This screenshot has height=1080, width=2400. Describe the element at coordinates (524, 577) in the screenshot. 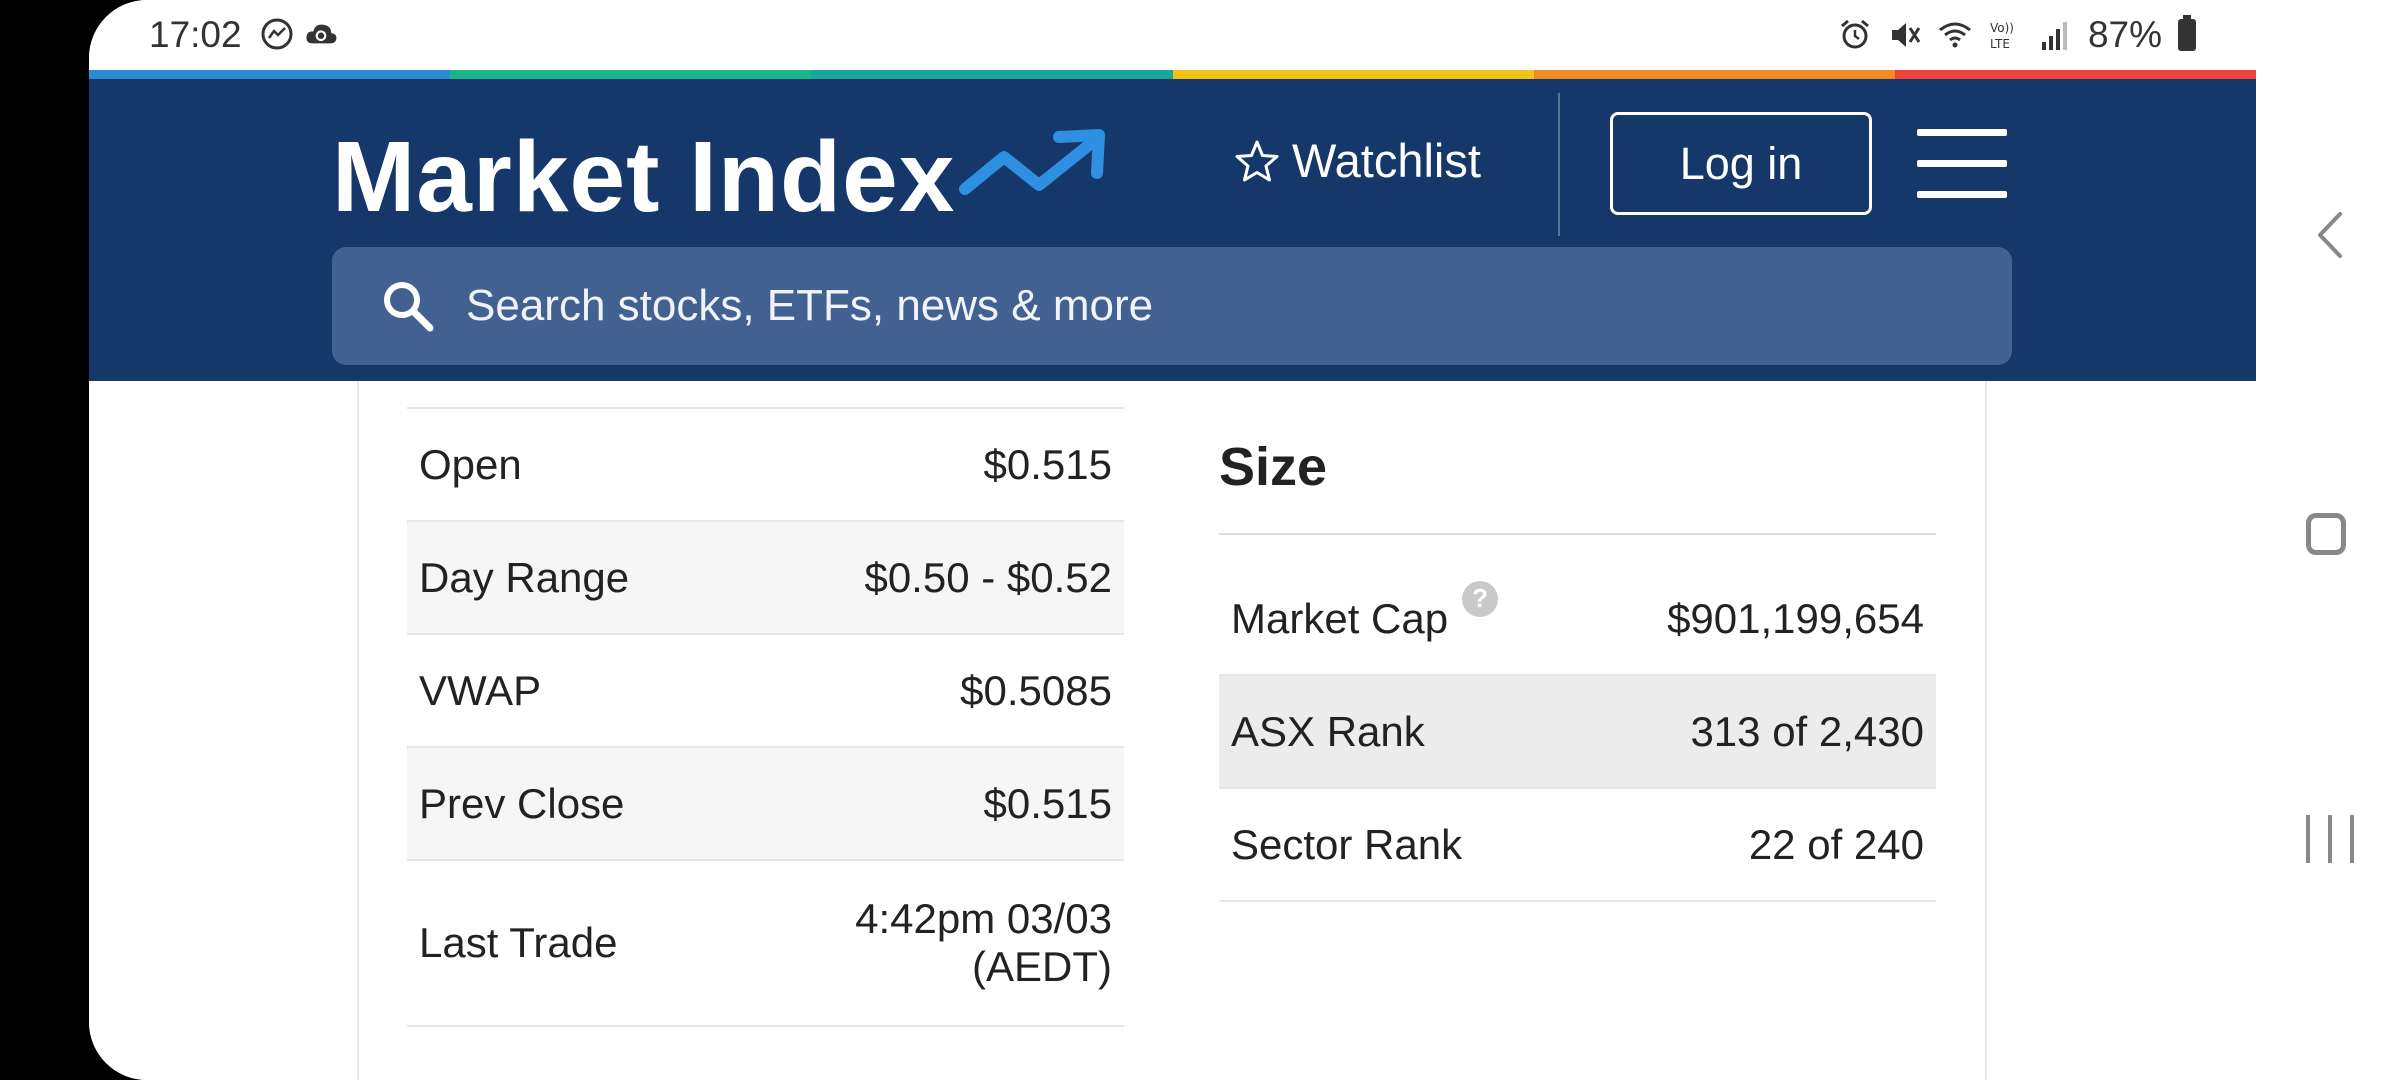

I see `row-label: Day Range` at that location.